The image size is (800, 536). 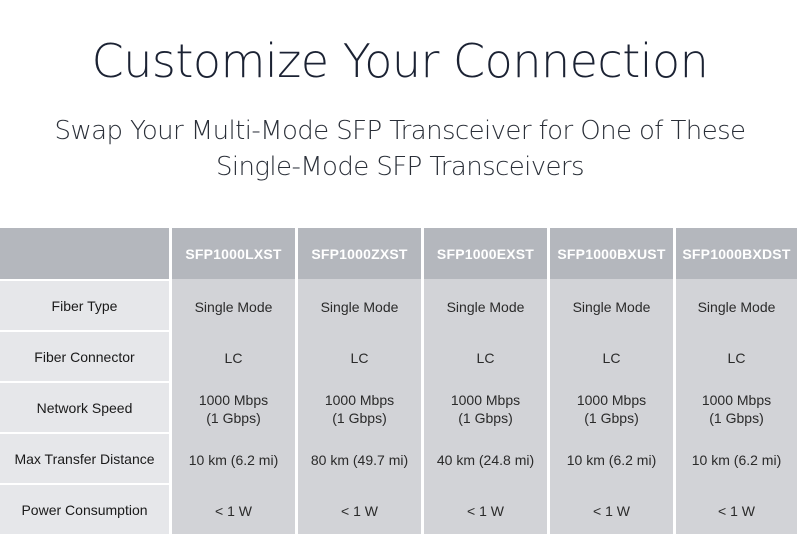 What do you see at coordinates (611, 253) in the screenshot?
I see `column-header: SFP1000BXUST` at bounding box center [611, 253].